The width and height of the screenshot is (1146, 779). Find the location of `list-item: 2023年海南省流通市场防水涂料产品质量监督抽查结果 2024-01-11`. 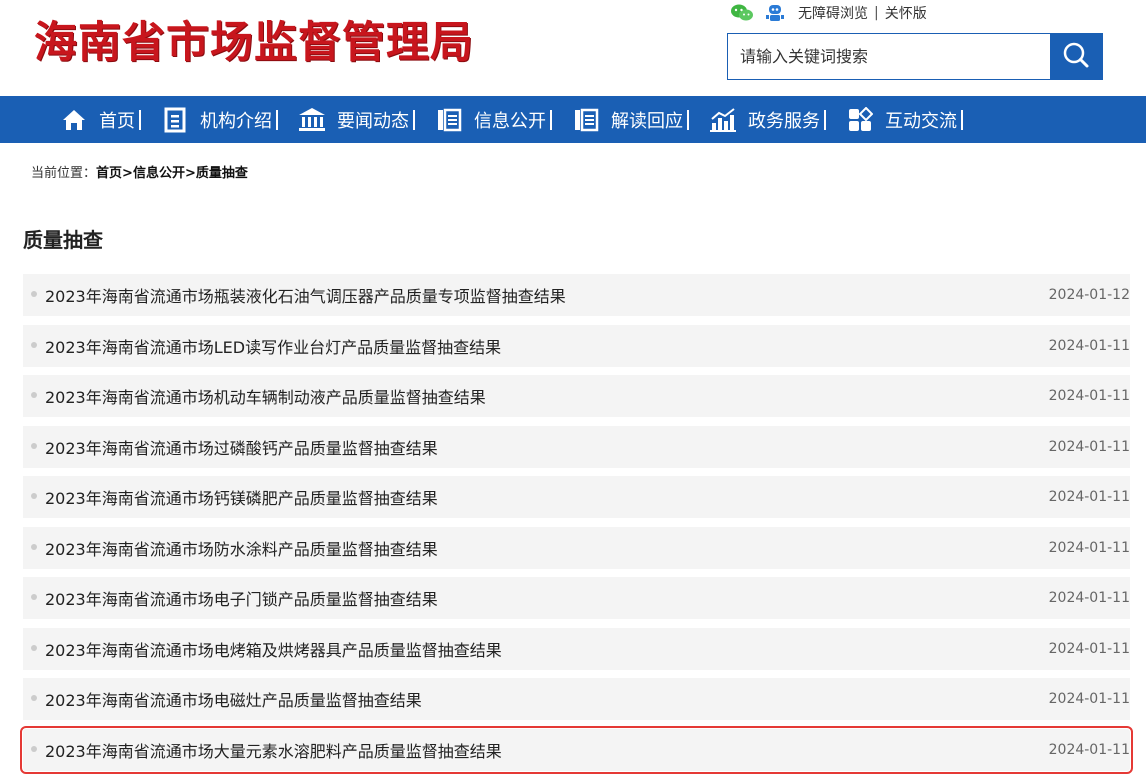

list-item: 2023年海南省流通市场防水涂料产品质量监督抽查结果 2024-01-11 is located at coordinates (576, 547).